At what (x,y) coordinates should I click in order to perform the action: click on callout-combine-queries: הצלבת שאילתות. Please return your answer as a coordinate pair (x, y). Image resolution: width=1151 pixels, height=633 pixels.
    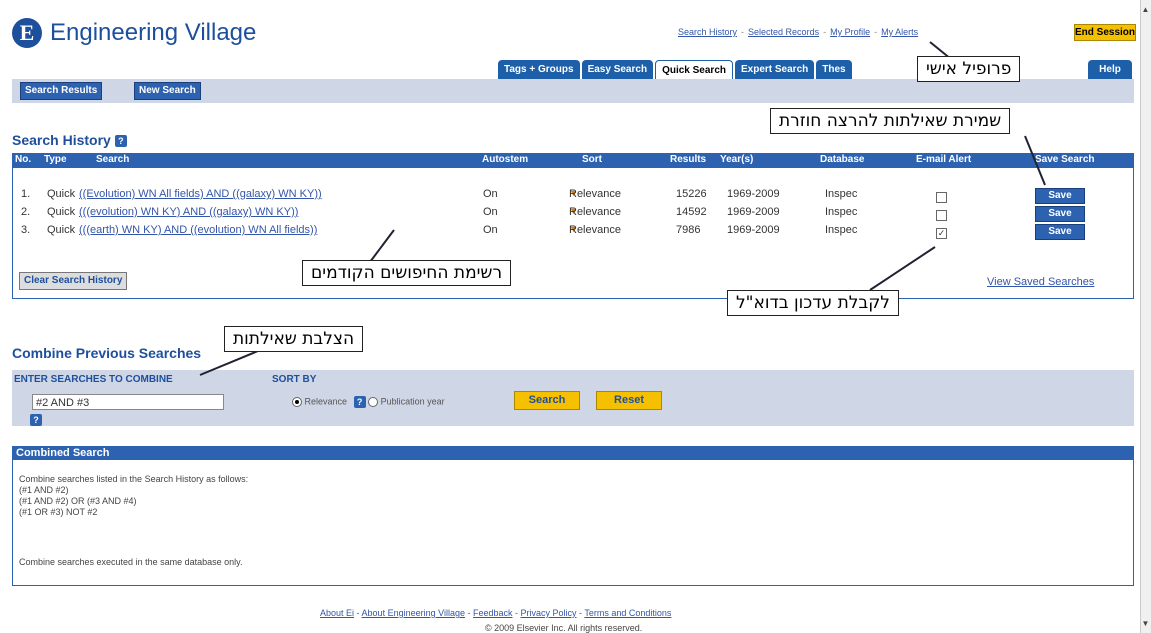
    Looking at the image, I should click on (294, 339).